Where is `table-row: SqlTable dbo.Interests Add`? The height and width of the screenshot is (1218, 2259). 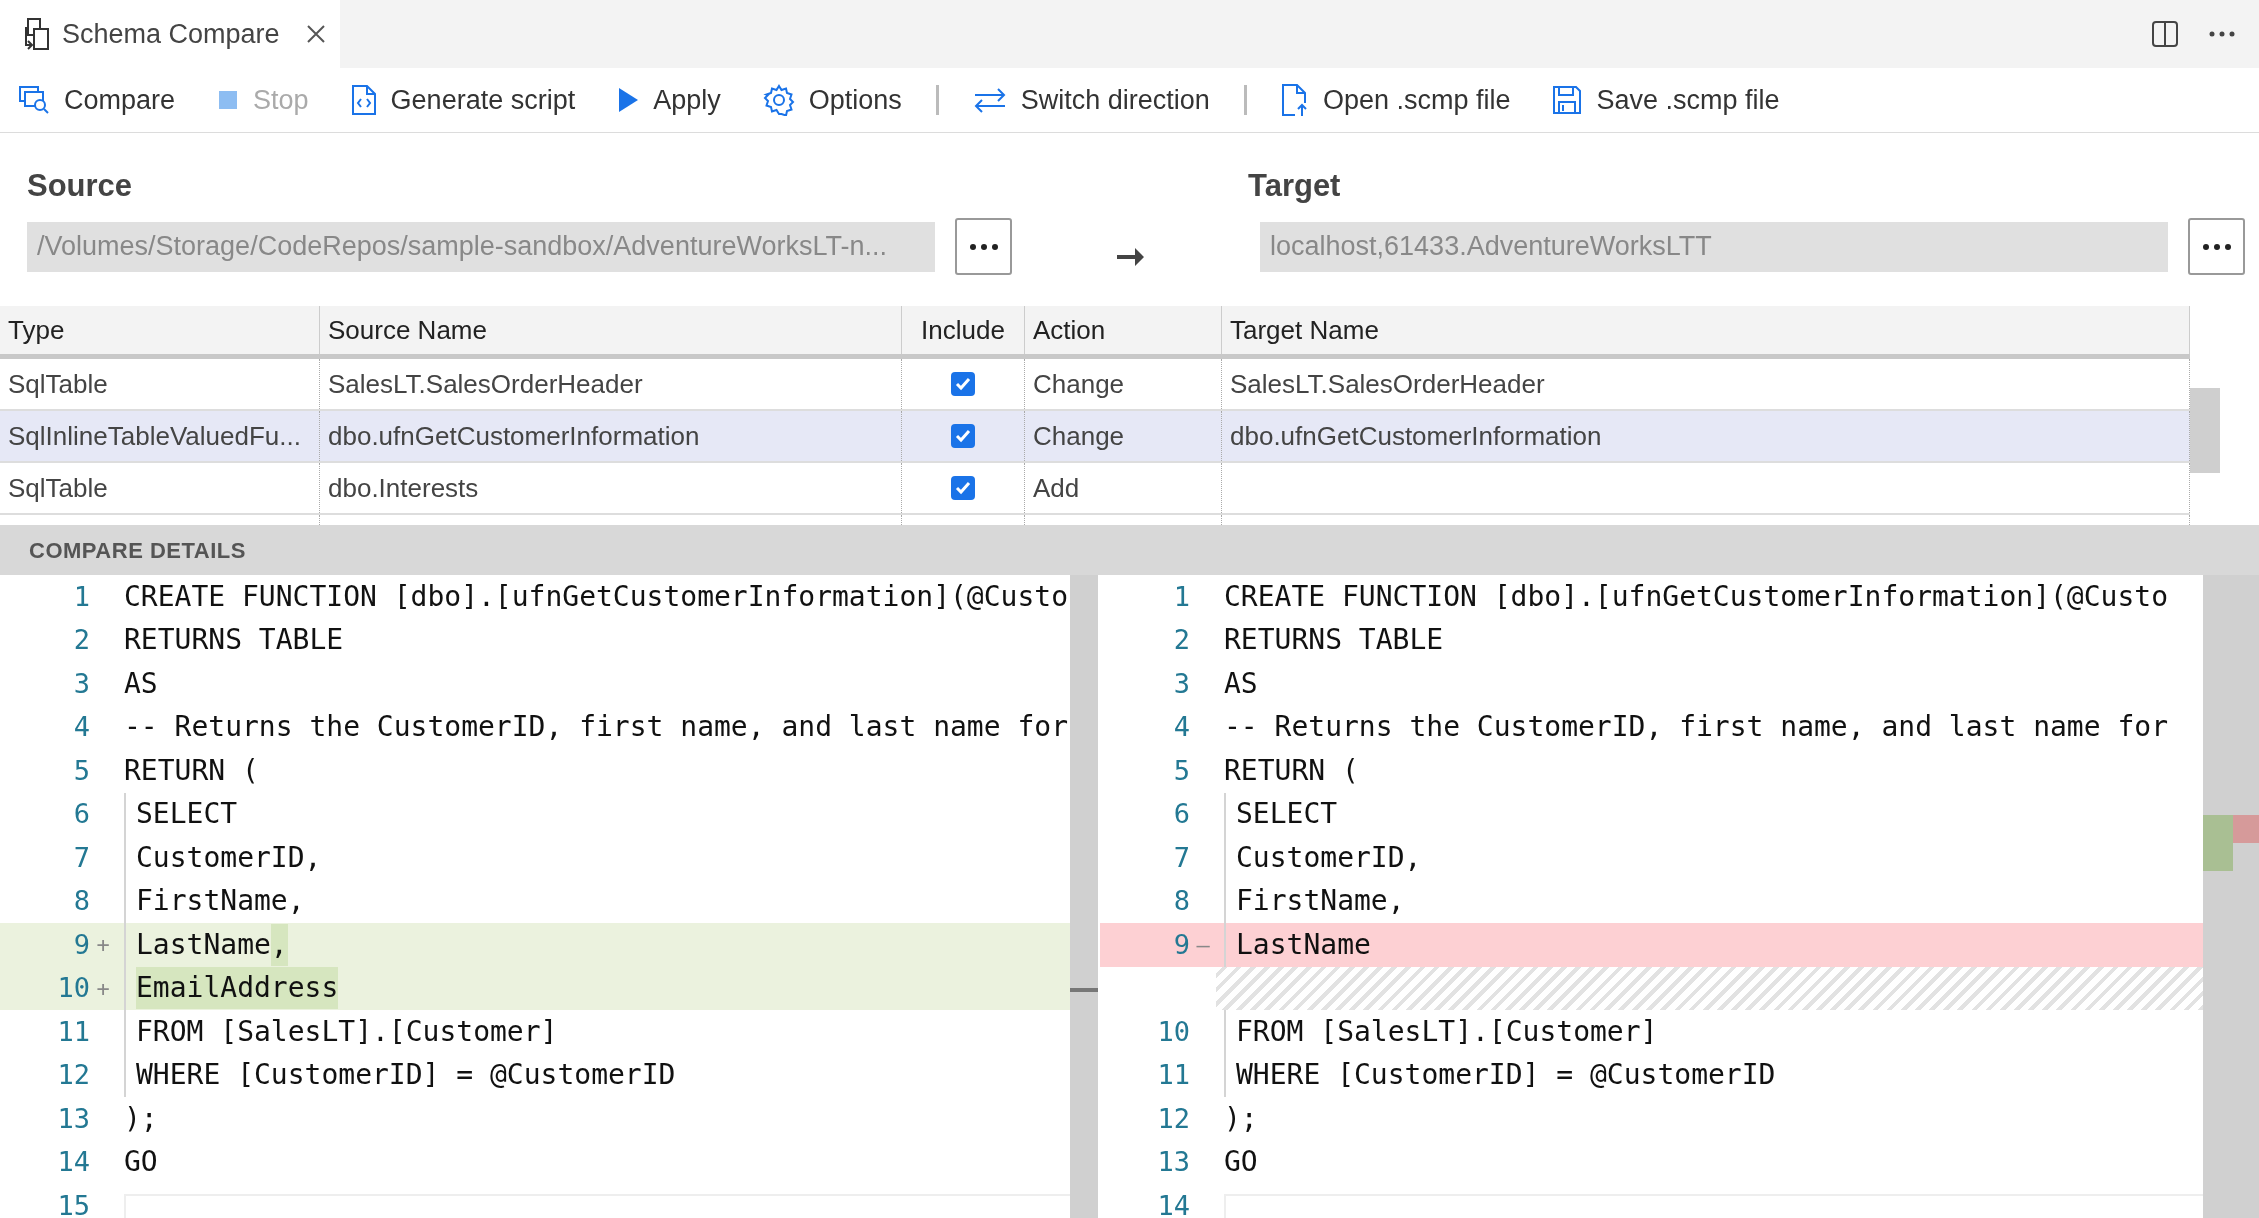 table-row: SqlTable dbo.Interests Add is located at coordinates (1095, 489).